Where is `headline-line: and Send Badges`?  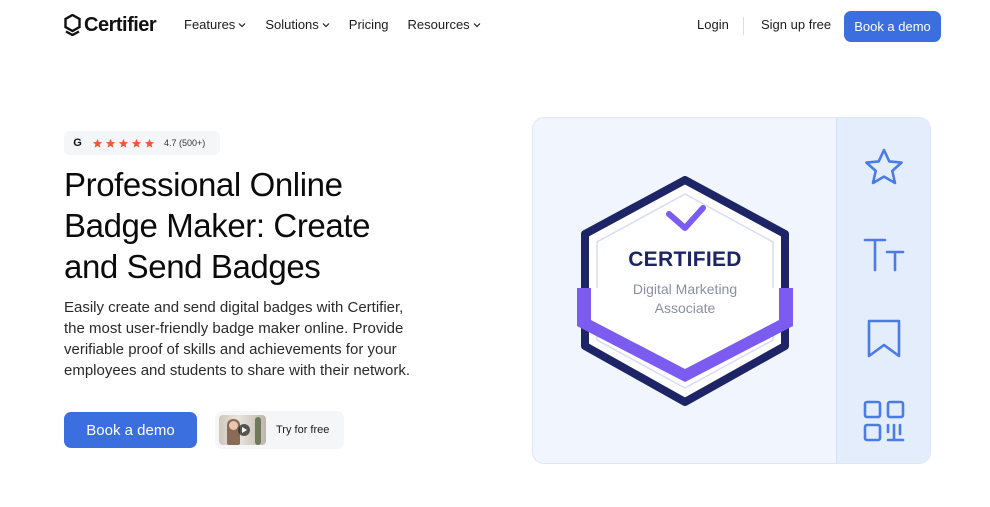
headline-line: and Send Badges is located at coordinates (192, 266).